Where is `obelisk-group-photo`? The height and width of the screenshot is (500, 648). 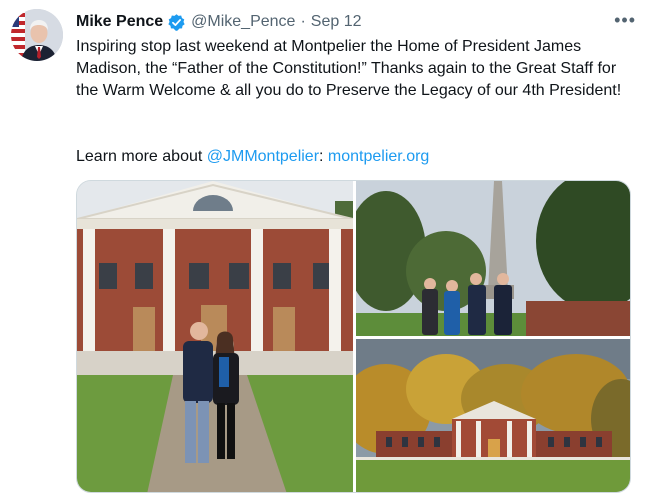 obelisk-group-photo is located at coordinates (493, 258).